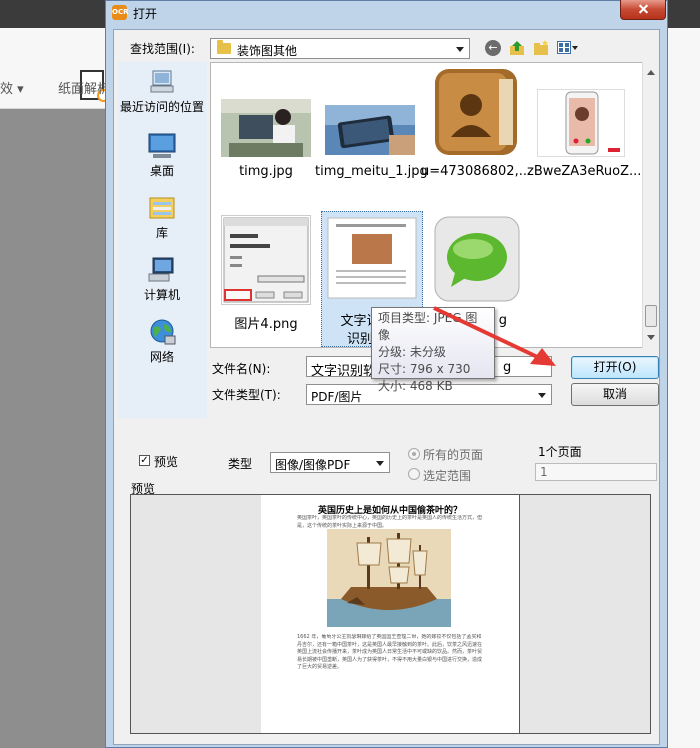  Describe the element at coordinates (651, 72) in the screenshot. I see `scroll-up-icon` at that location.